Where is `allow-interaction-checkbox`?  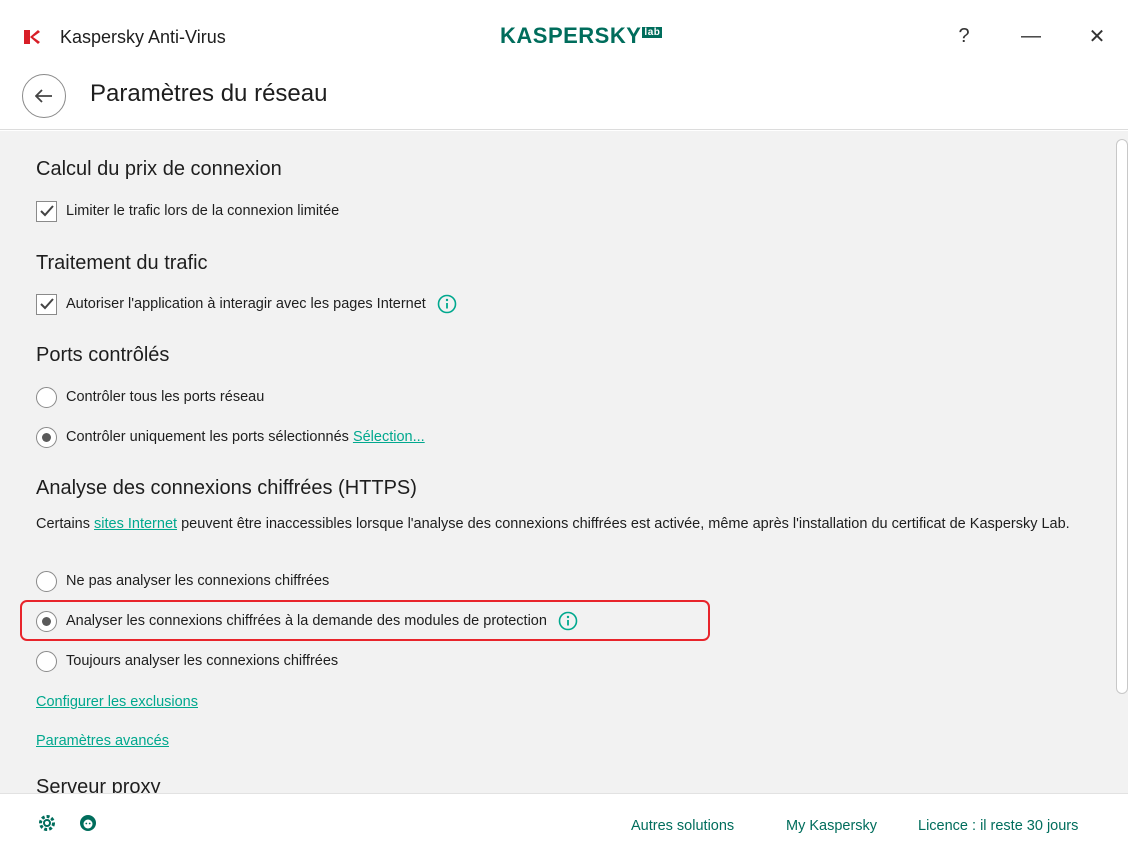 allow-interaction-checkbox is located at coordinates (46, 304).